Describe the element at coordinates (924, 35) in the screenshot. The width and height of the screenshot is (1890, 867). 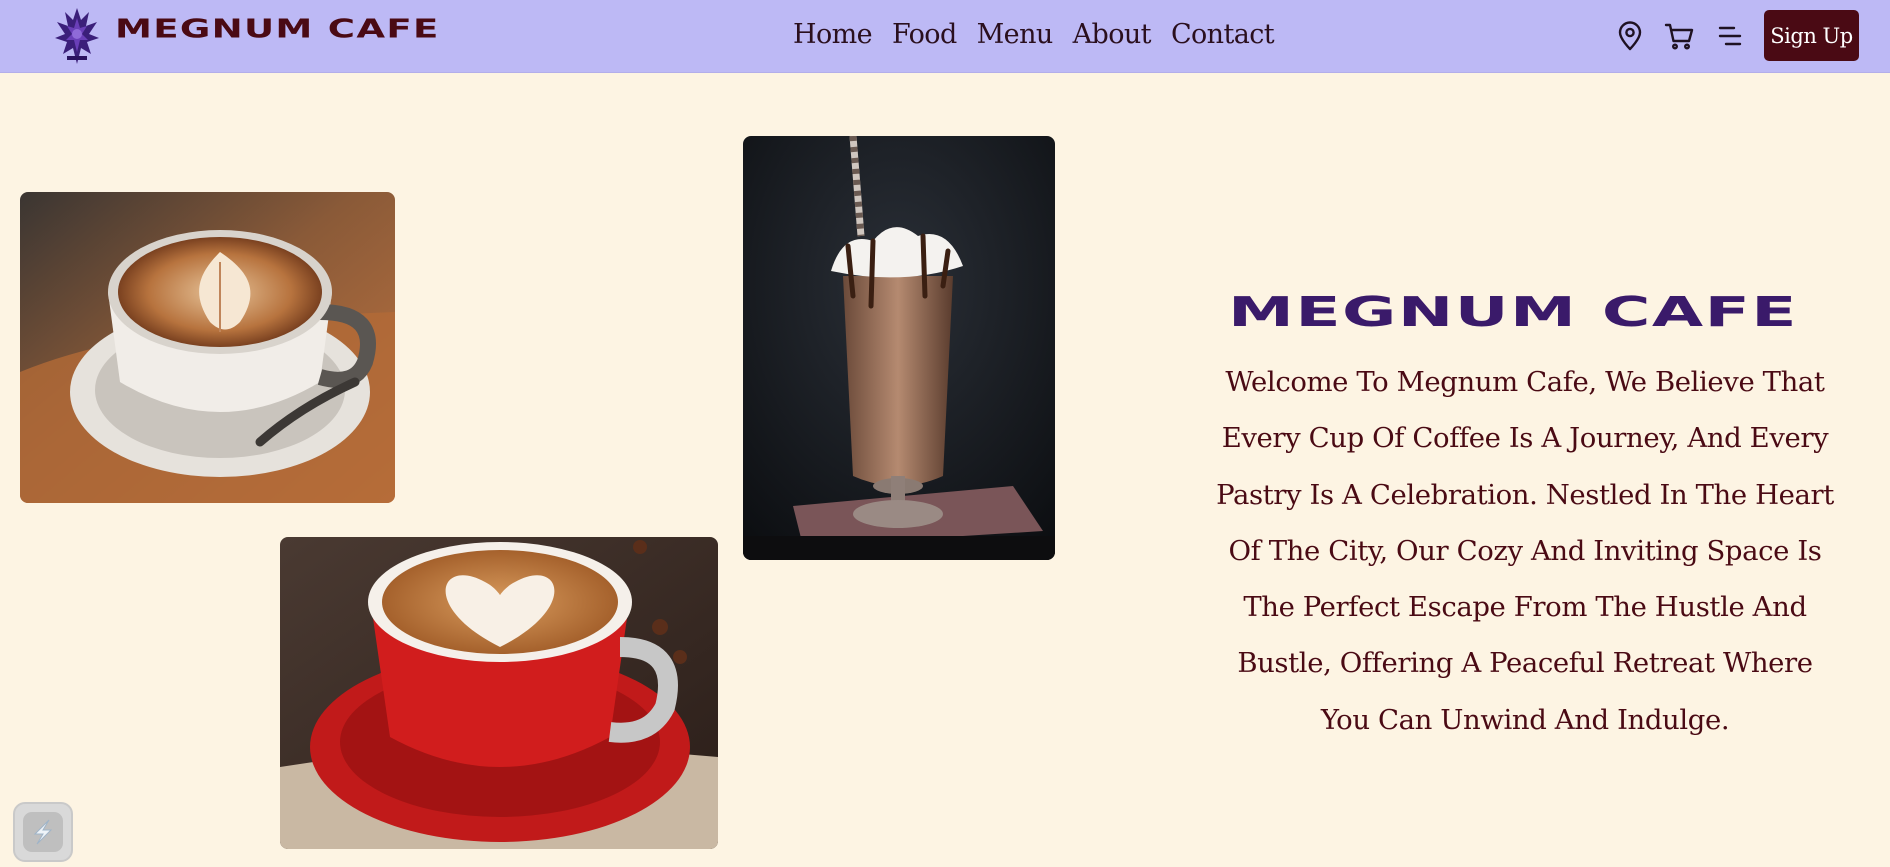
I see `nav-link-food: Food` at that location.